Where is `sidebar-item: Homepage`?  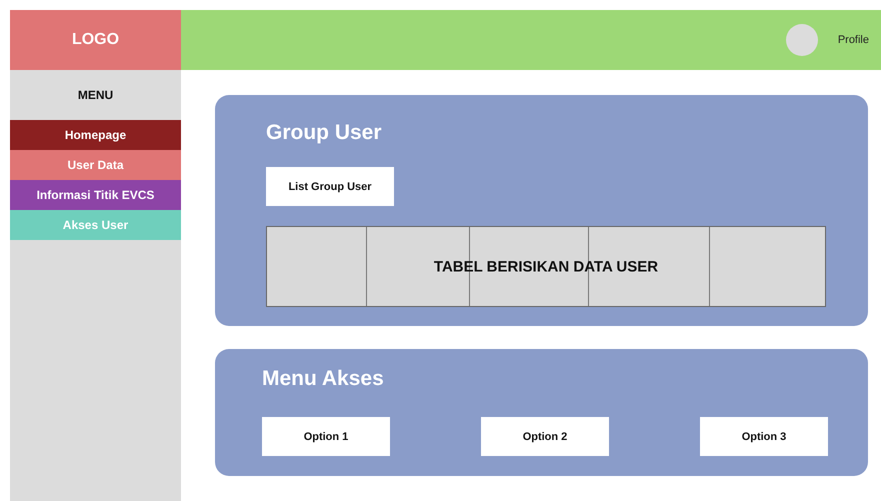
sidebar-item: Homepage is located at coordinates (95, 135).